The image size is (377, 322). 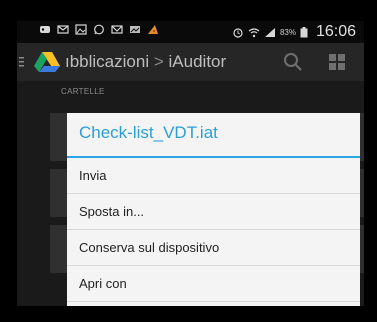 What do you see at coordinates (47, 62) in the screenshot?
I see `drive-icon` at bounding box center [47, 62].